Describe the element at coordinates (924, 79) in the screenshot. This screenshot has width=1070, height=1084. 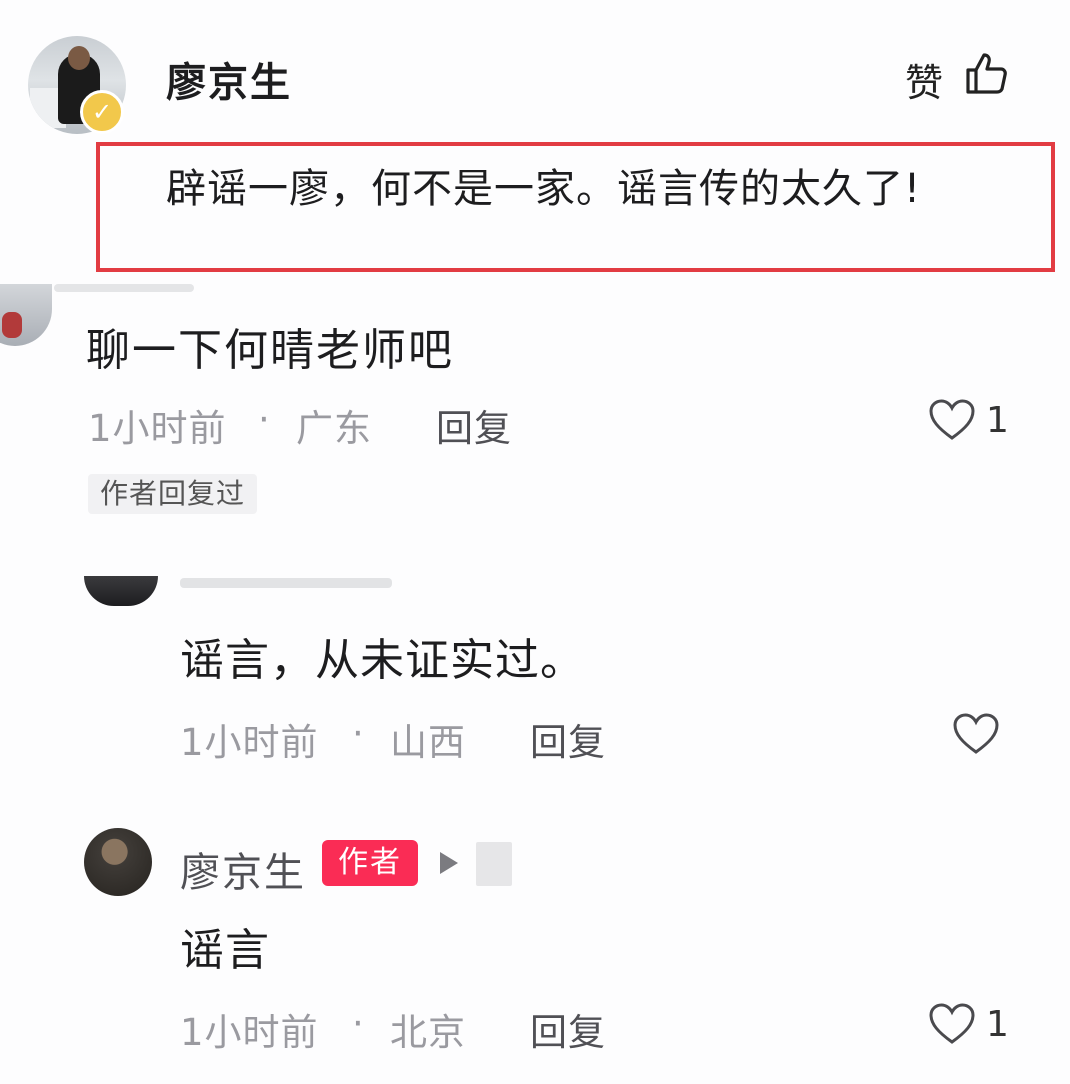
I see `like-label: 赞` at that location.